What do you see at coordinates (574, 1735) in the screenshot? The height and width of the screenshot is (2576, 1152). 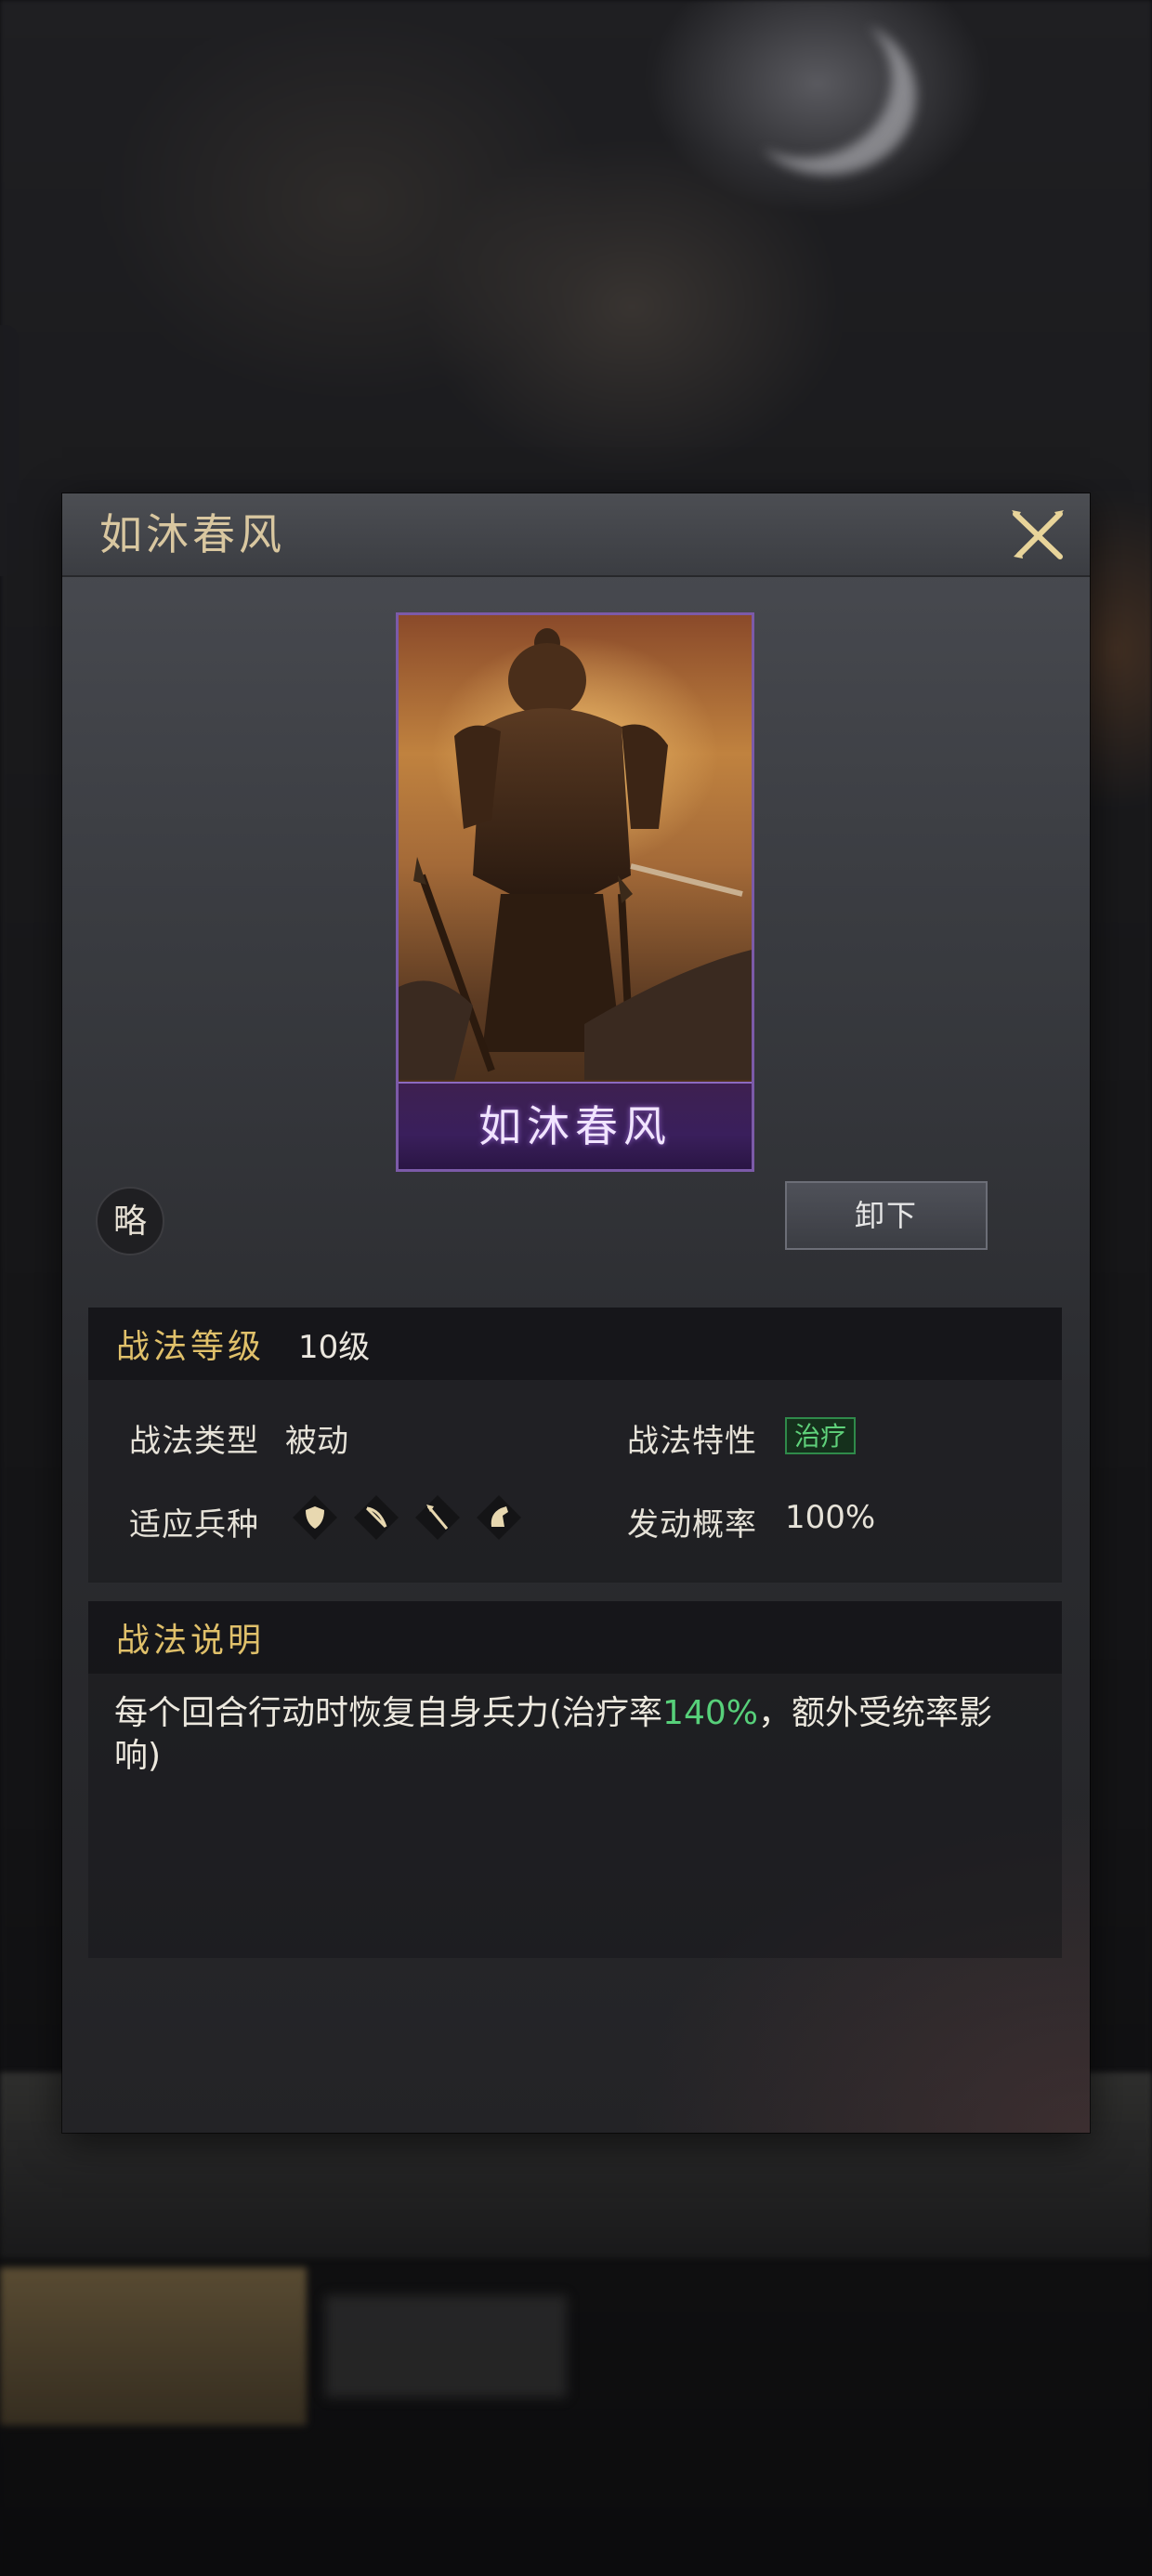 I see `skill-description-text: 每个回合行动时恢复自身兵力(治疗率140%，额外受统率影响)` at bounding box center [574, 1735].